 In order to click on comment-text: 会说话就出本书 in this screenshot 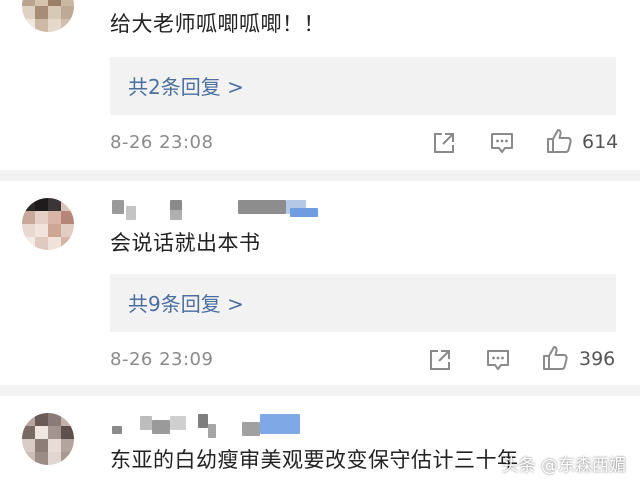, I will do `click(185, 243)`.